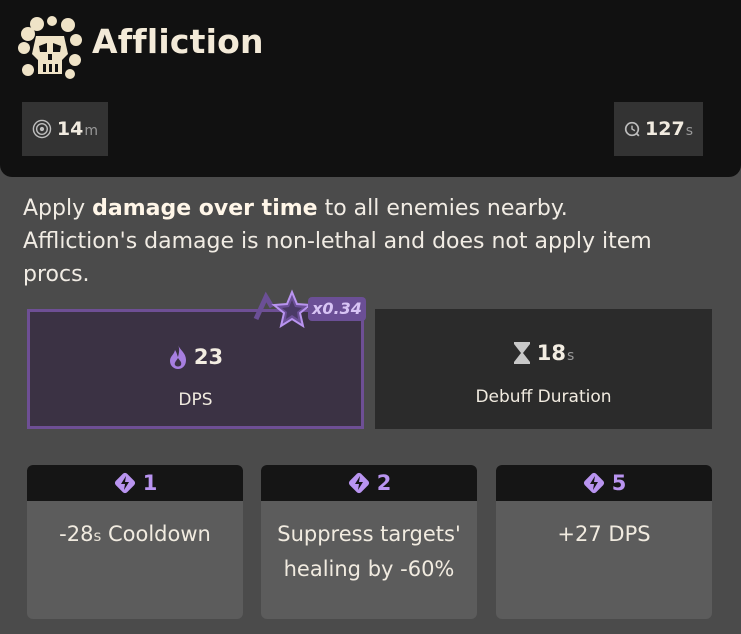 The image size is (741, 634). Describe the element at coordinates (282, 309) in the screenshot. I see `spirit-star-icon` at that location.